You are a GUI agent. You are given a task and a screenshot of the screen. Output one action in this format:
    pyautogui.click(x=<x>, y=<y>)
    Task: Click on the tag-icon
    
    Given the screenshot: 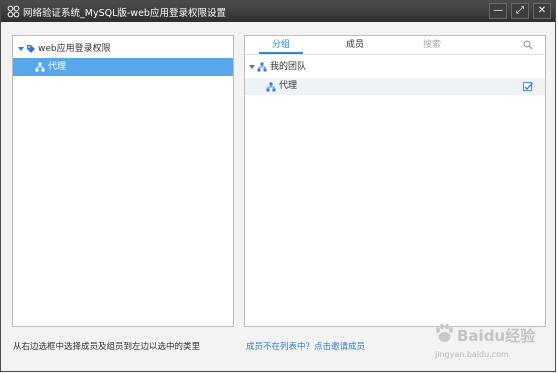 What is the action you would take?
    pyautogui.click(x=31, y=49)
    